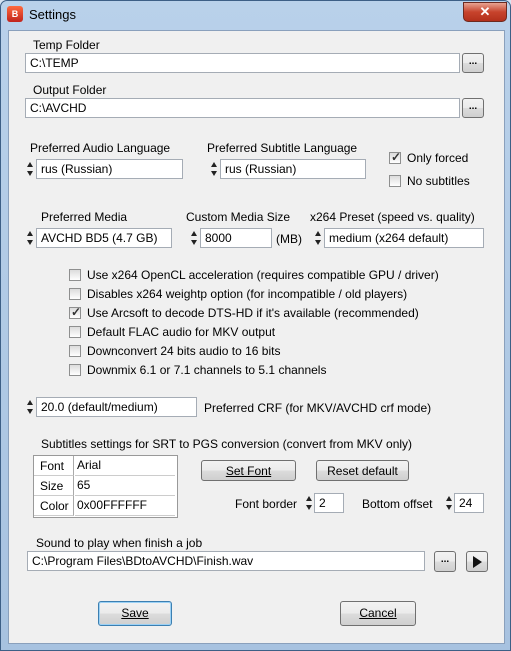 The width and height of the screenshot is (511, 651). I want to click on only-forced-label: Only forced, so click(438, 158).